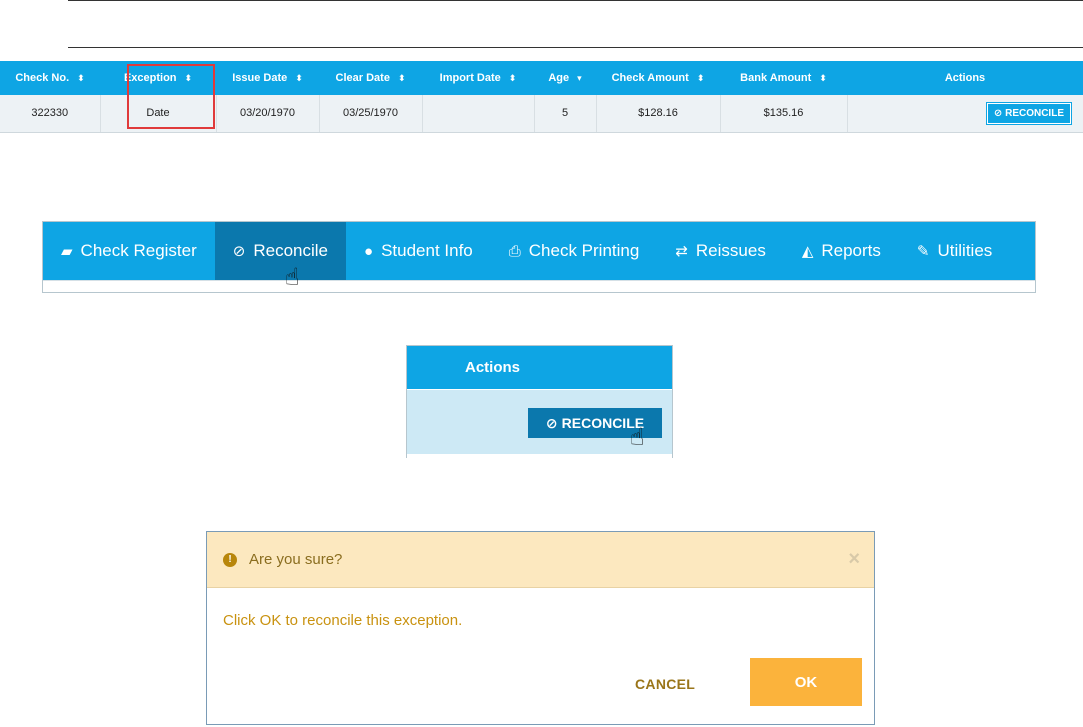 The height and width of the screenshot is (727, 1083). Describe the element at coordinates (158, 114) in the screenshot. I see `cell-exception: Date` at that location.